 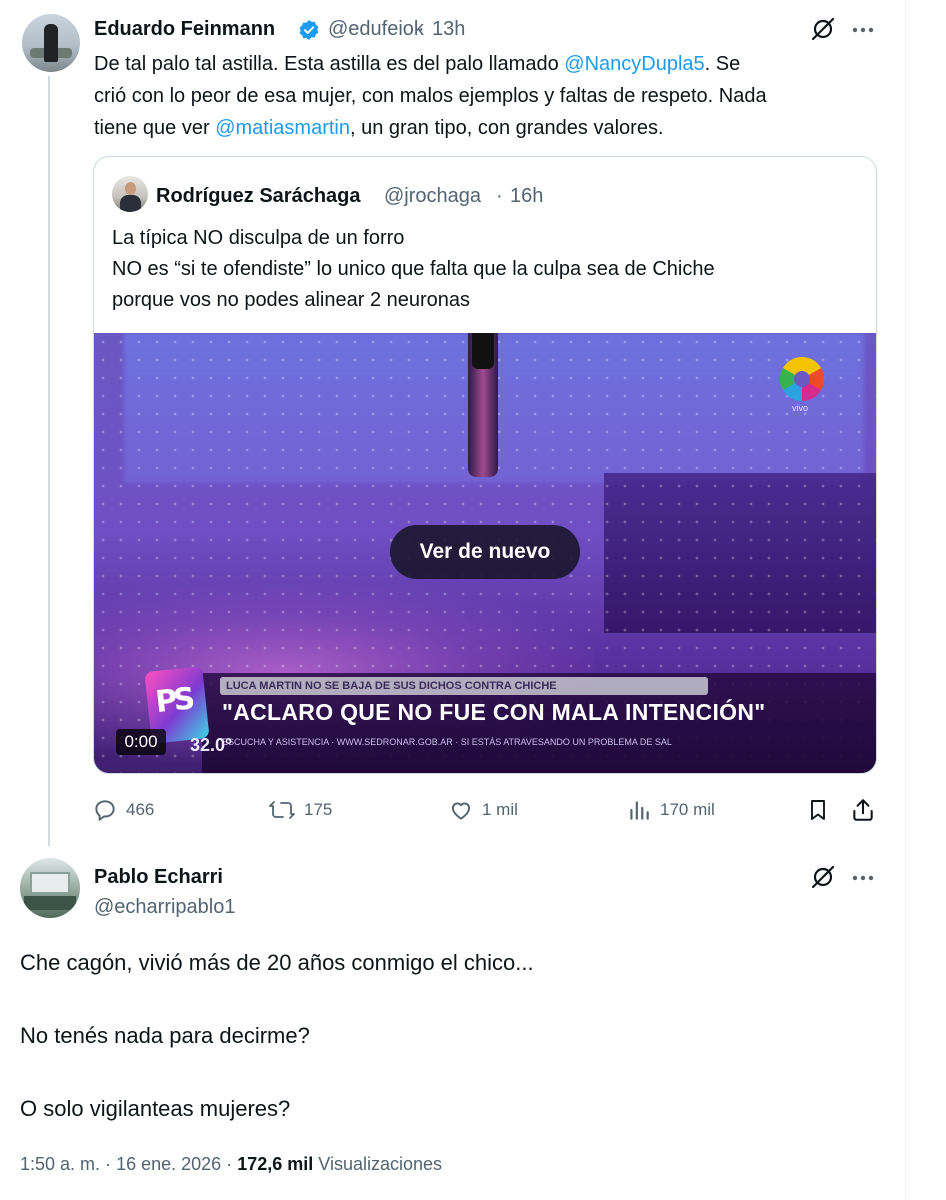 I want to click on views-count: 170 mil, so click(x=687, y=809).